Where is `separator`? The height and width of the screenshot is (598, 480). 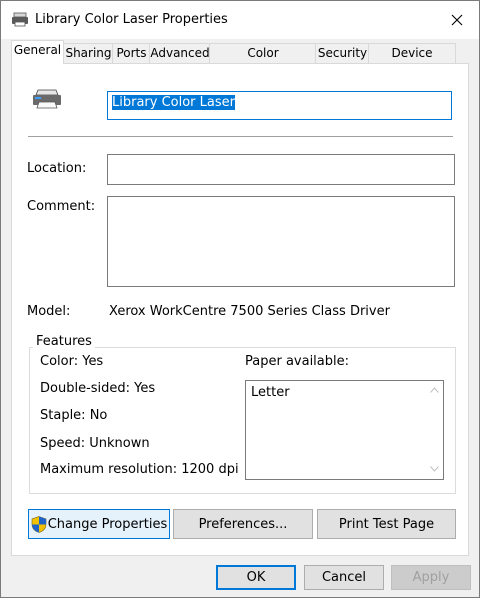 separator is located at coordinates (240, 136).